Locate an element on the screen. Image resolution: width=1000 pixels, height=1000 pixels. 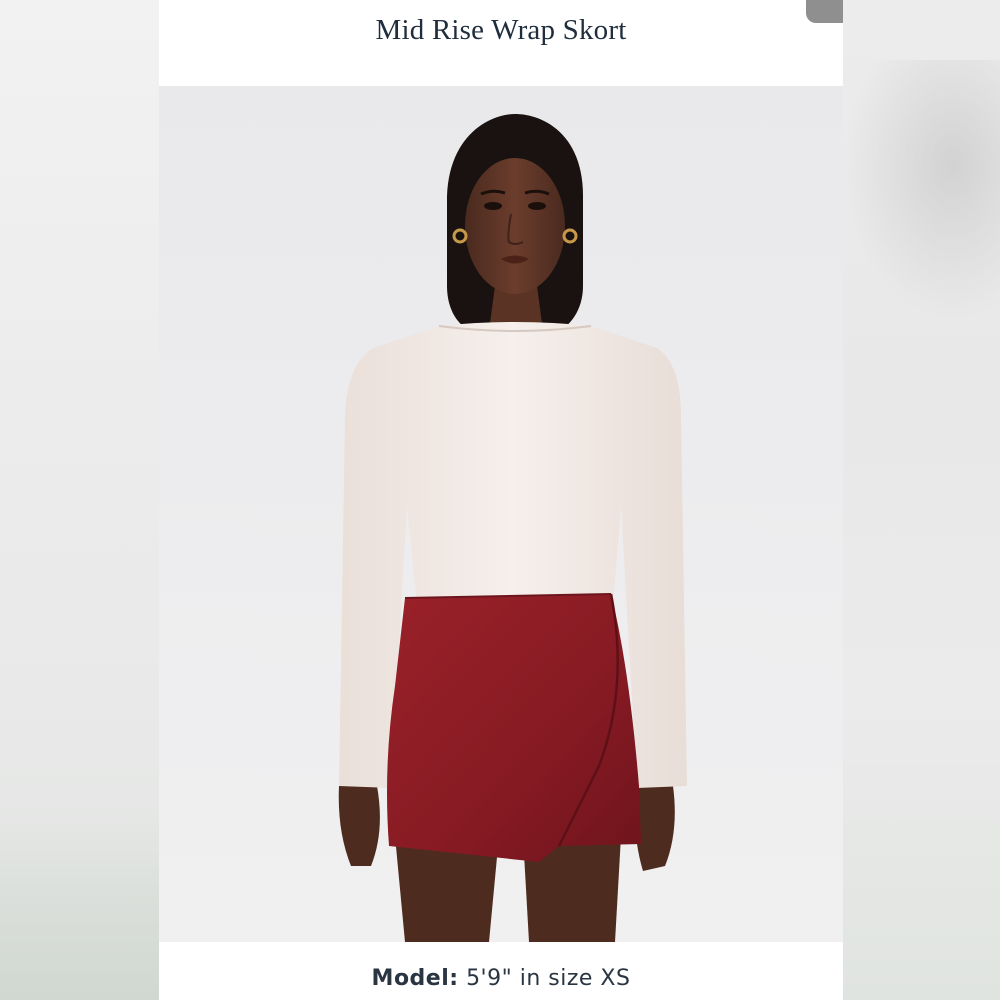
model-size-caption: Model: 5'9" in size XS is located at coordinates (501, 978).